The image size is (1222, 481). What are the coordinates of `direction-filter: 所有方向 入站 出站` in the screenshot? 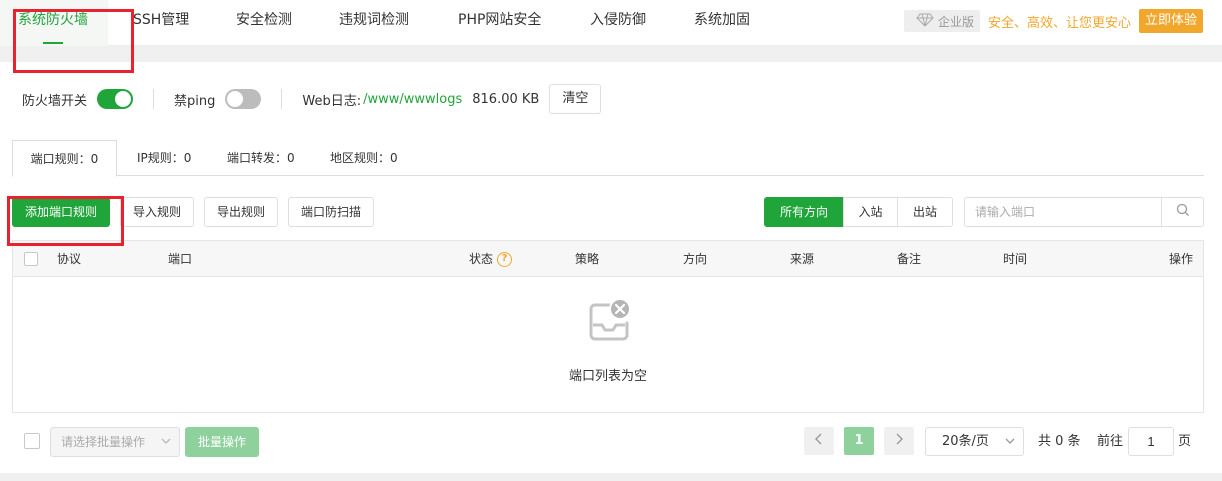 It's located at (858, 212).